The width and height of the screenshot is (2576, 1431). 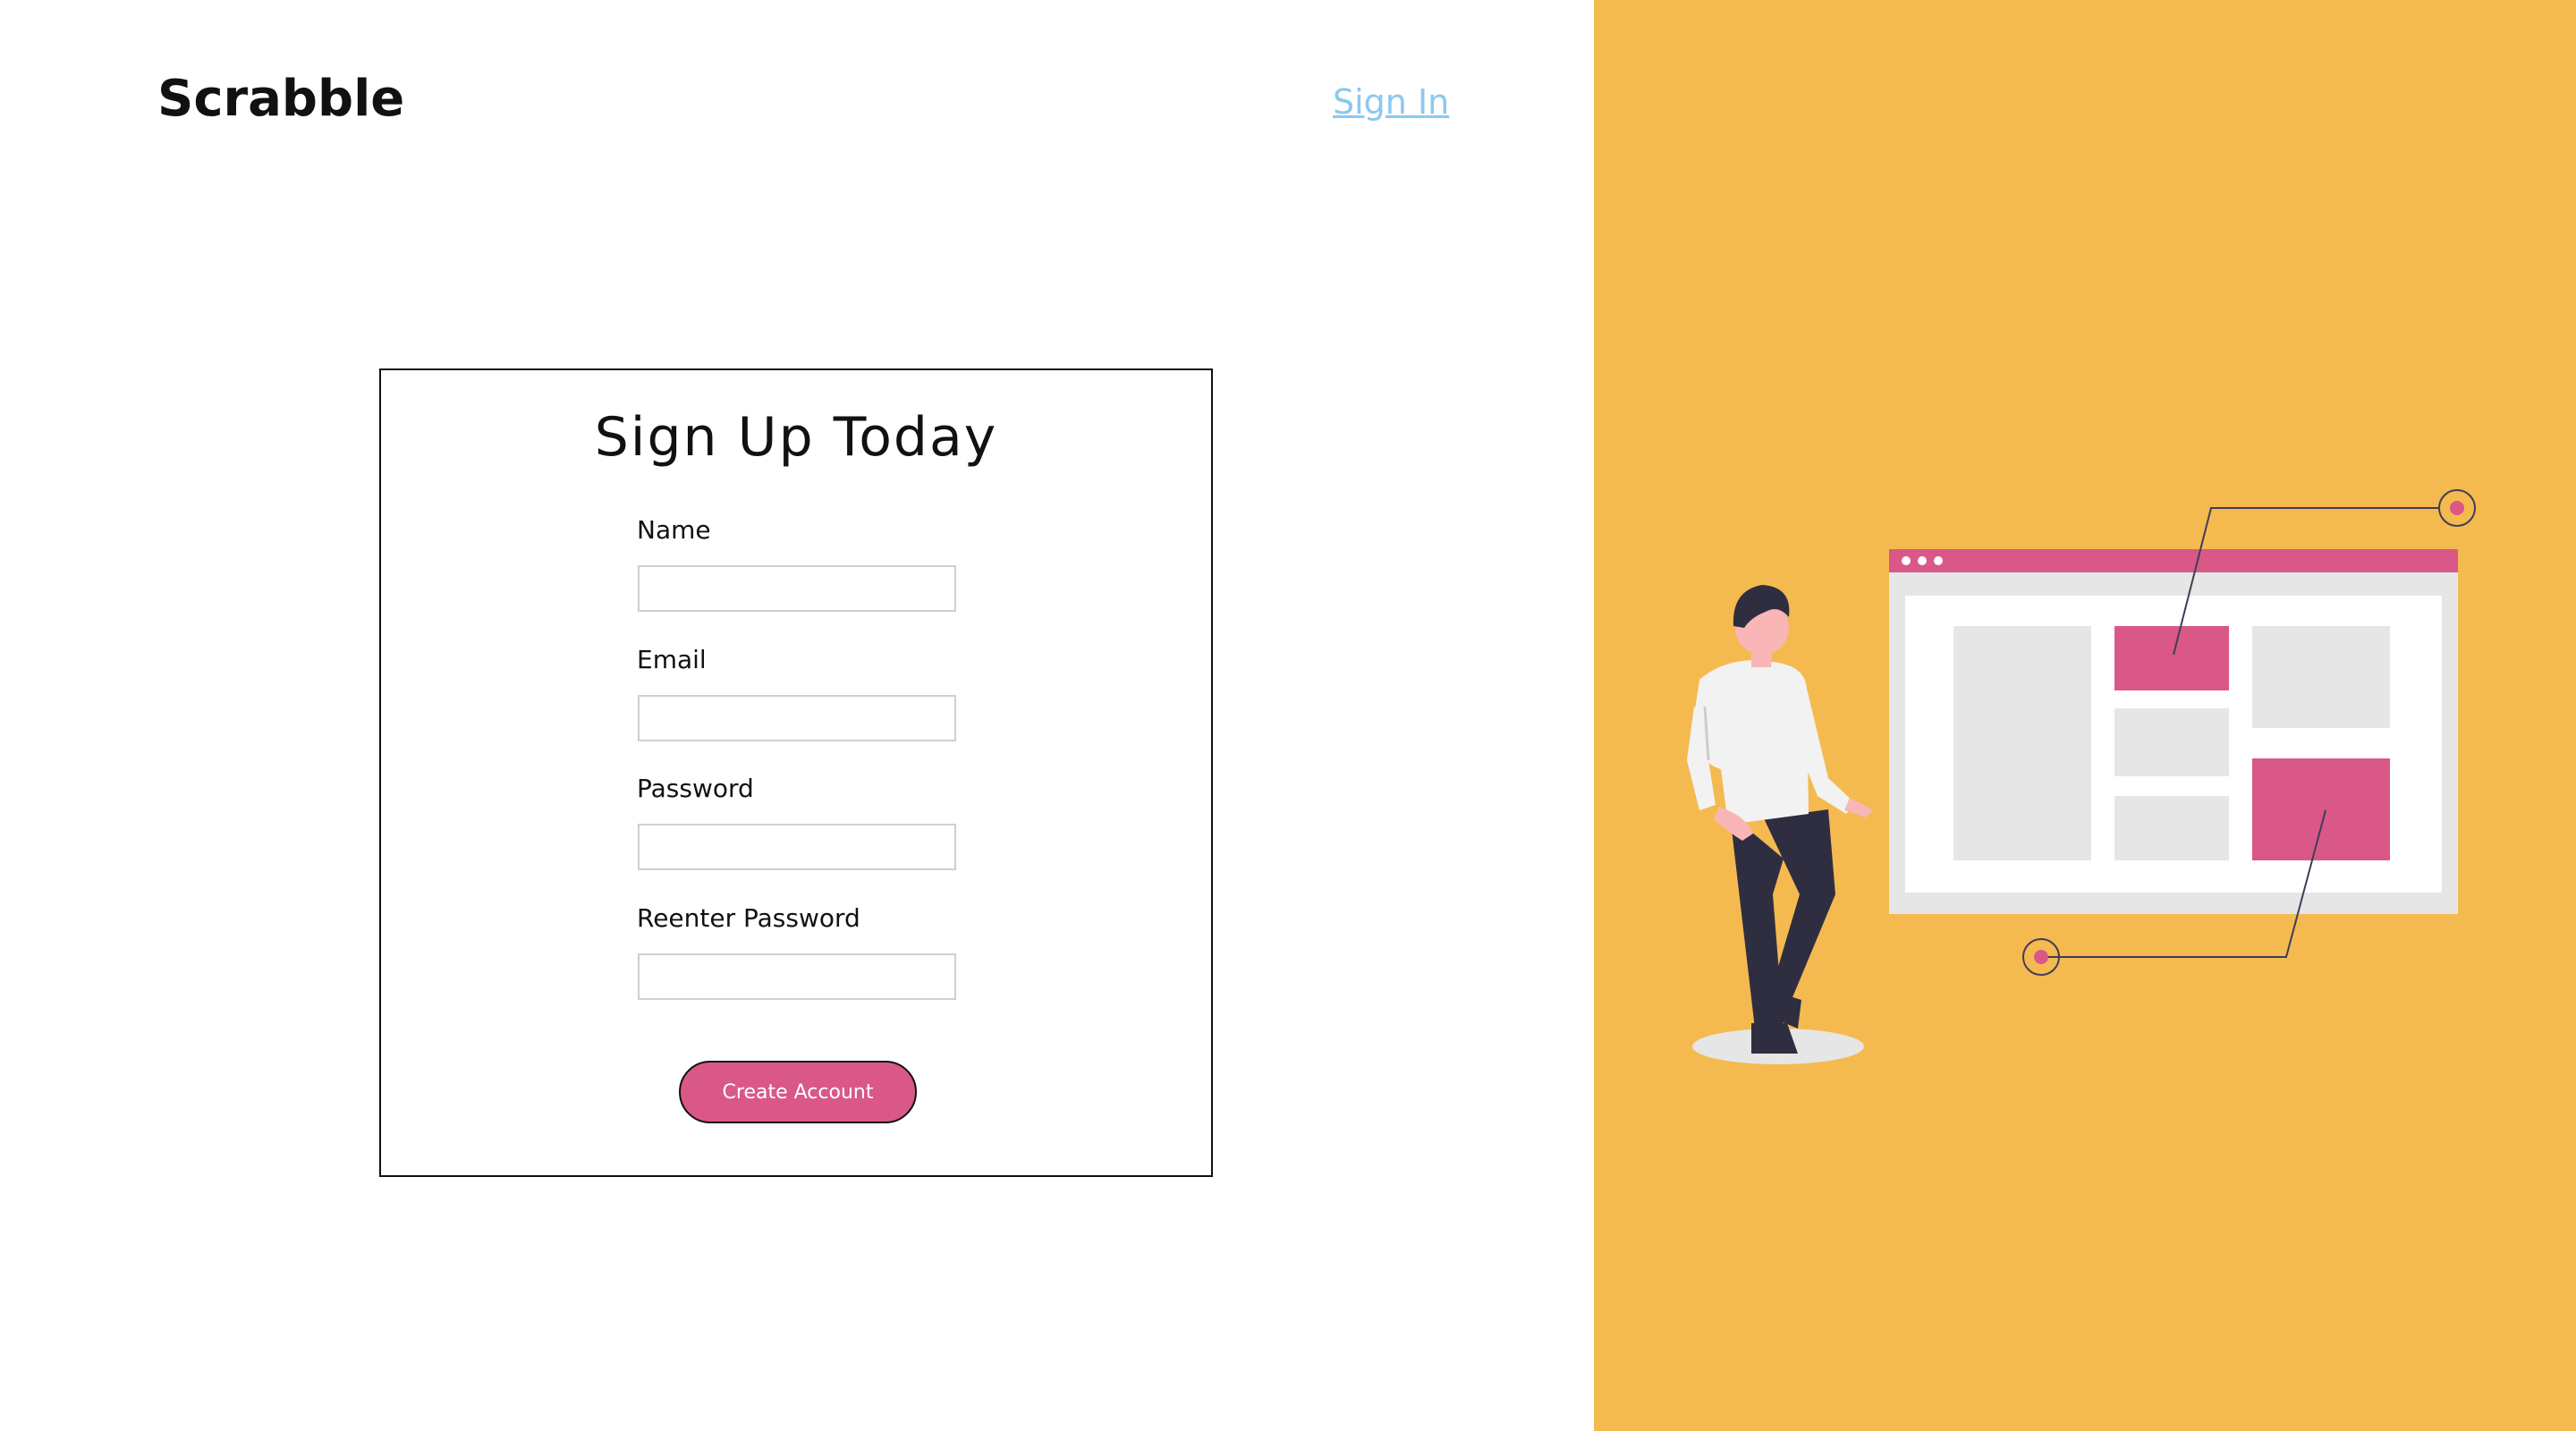 What do you see at coordinates (797, 977) in the screenshot?
I see `reenter-password-input` at bounding box center [797, 977].